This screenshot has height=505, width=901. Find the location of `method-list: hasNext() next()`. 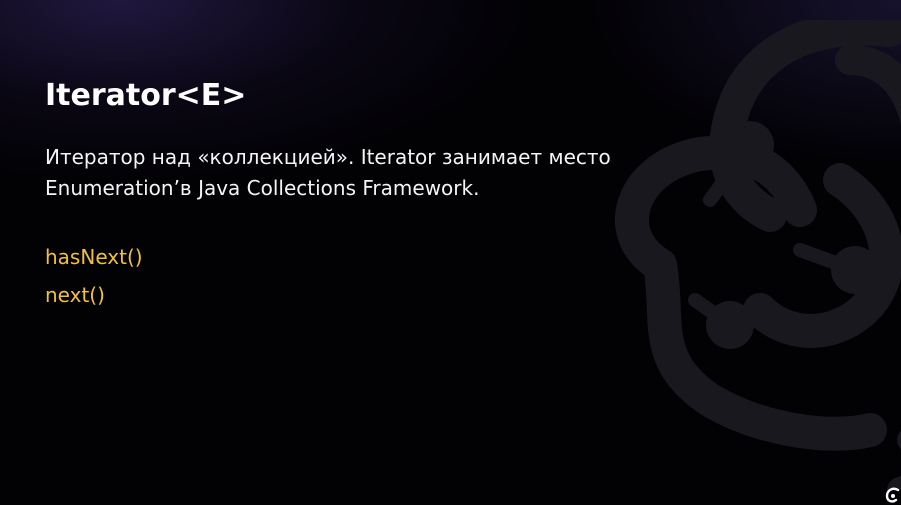

method-list: hasNext() next() is located at coordinates (94, 276).